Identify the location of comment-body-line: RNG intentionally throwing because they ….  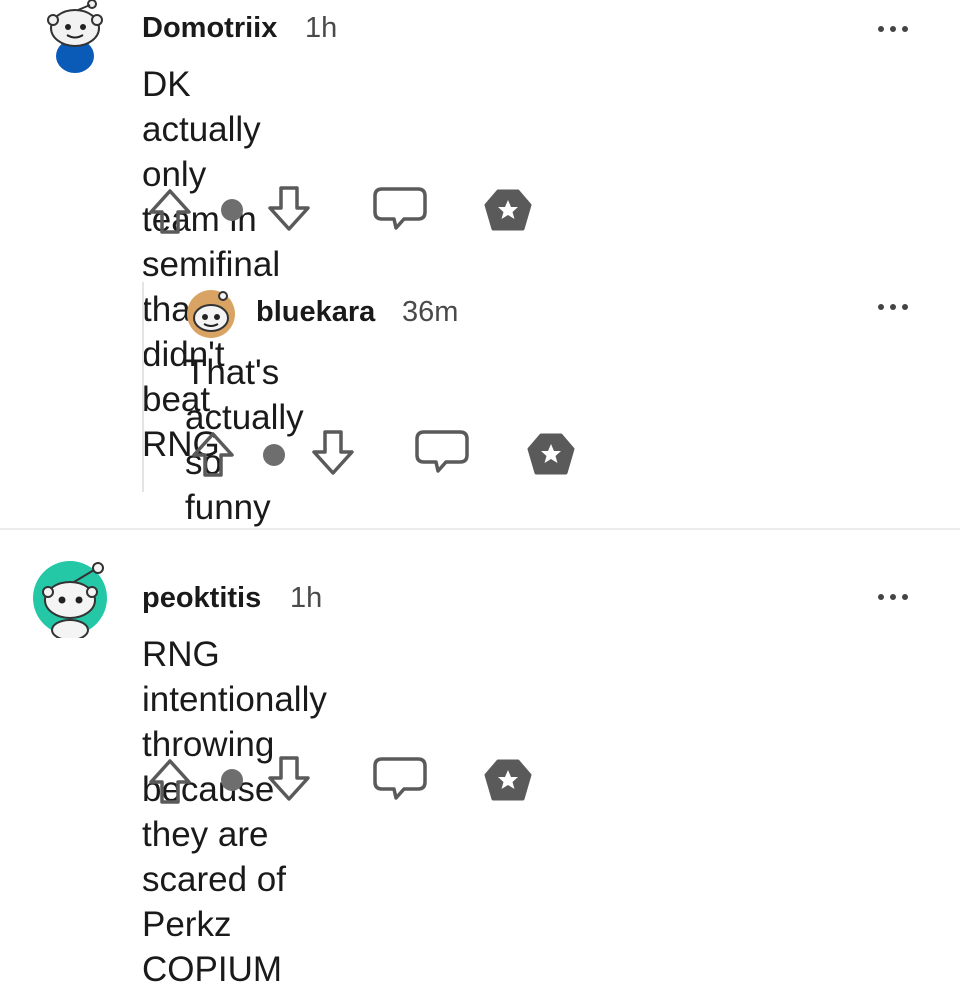
(234, 744).